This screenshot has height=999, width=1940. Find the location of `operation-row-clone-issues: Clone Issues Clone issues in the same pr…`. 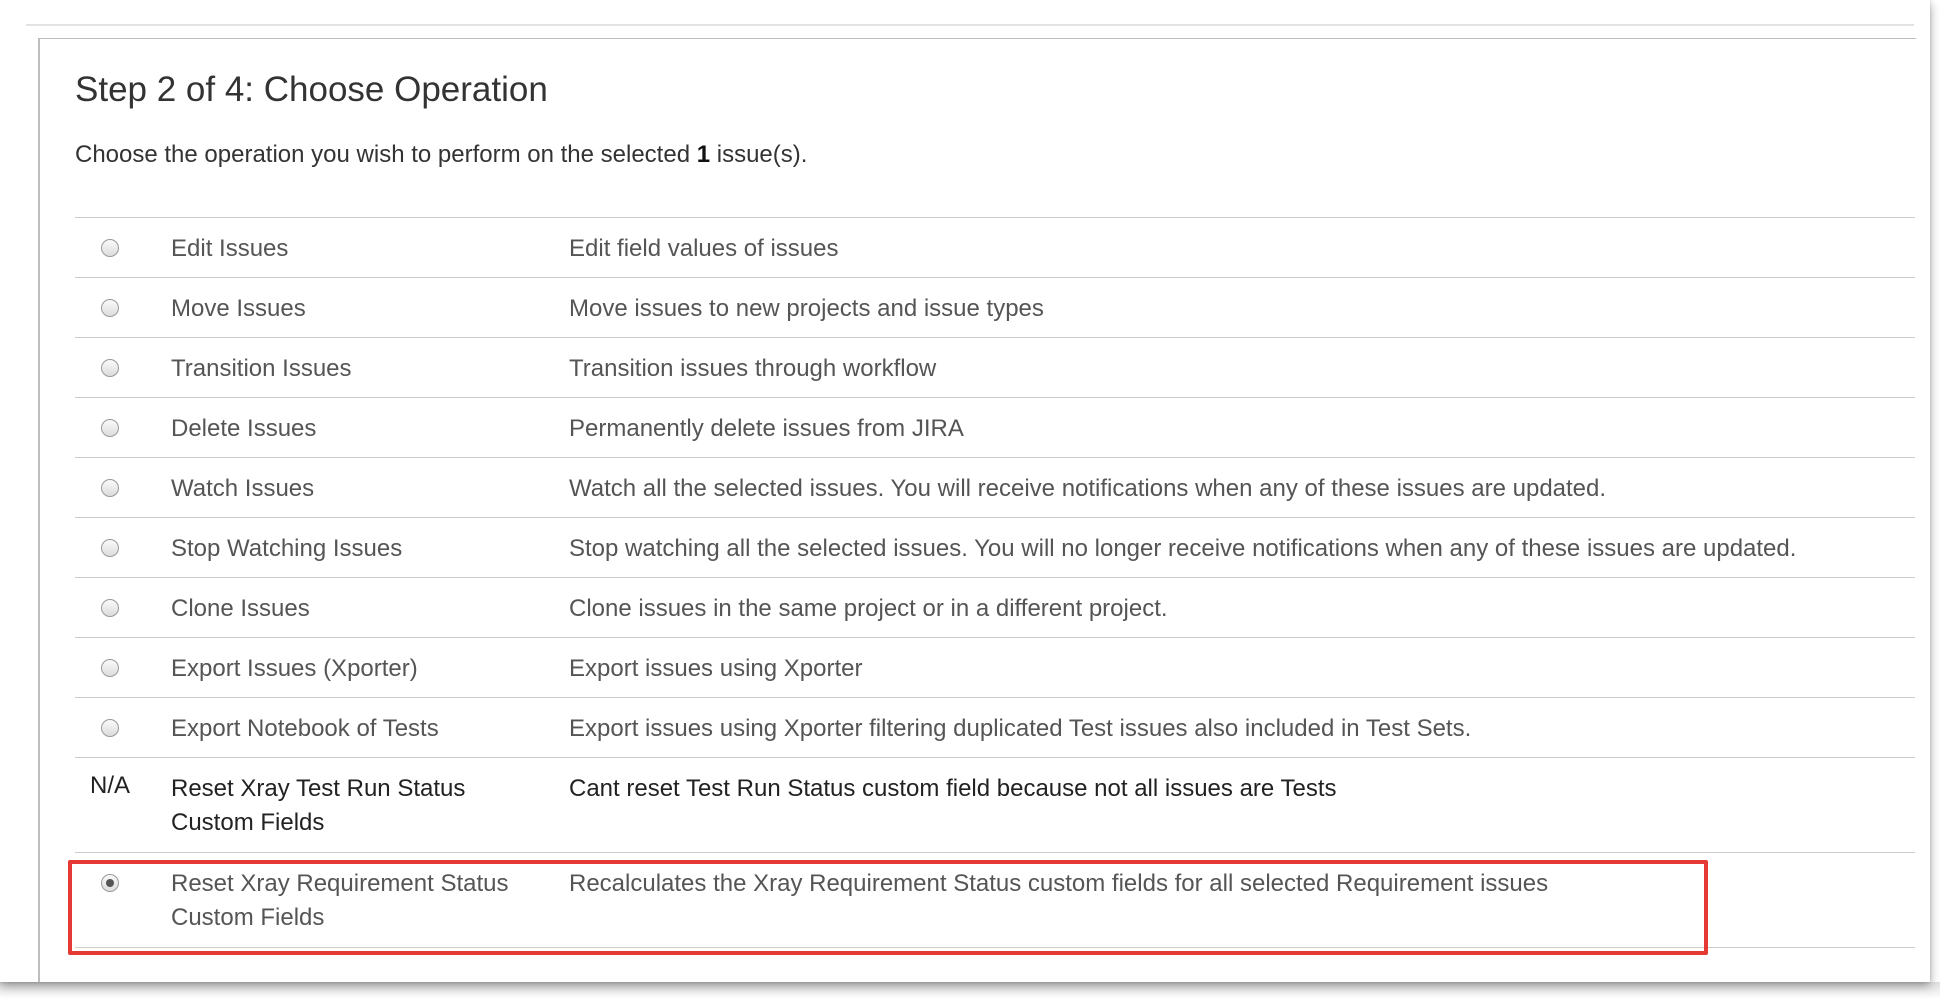

operation-row-clone-issues: Clone Issues Clone issues in the same pr… is located at coordinates (995, 608).